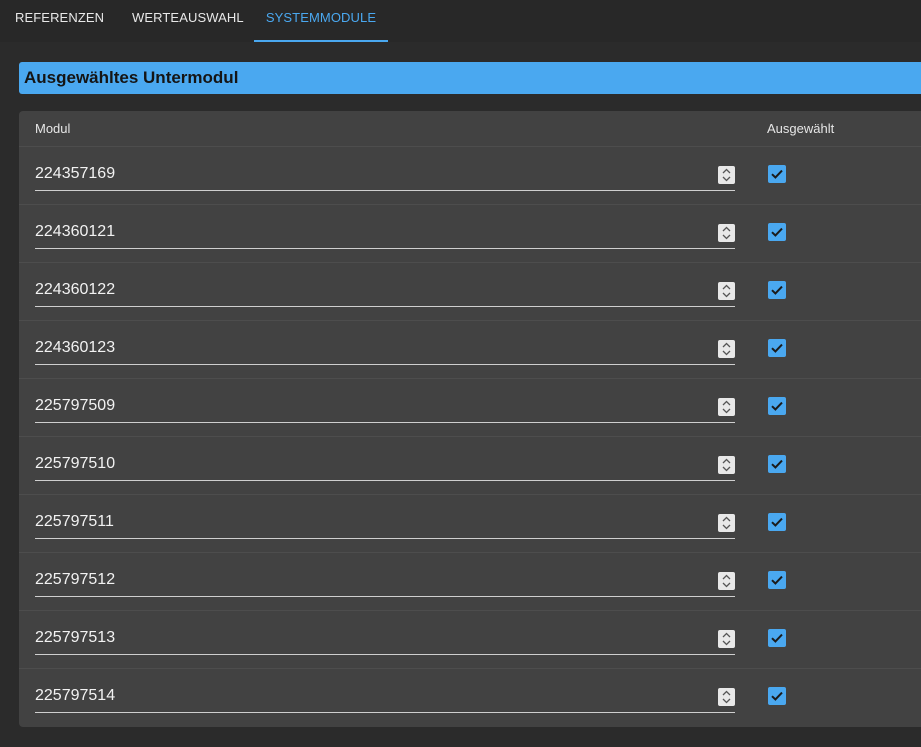 Image resolution: width=921 pixels, height=747 pixels. I want to click on modul-number-input: 225797511, so click(385, 522).